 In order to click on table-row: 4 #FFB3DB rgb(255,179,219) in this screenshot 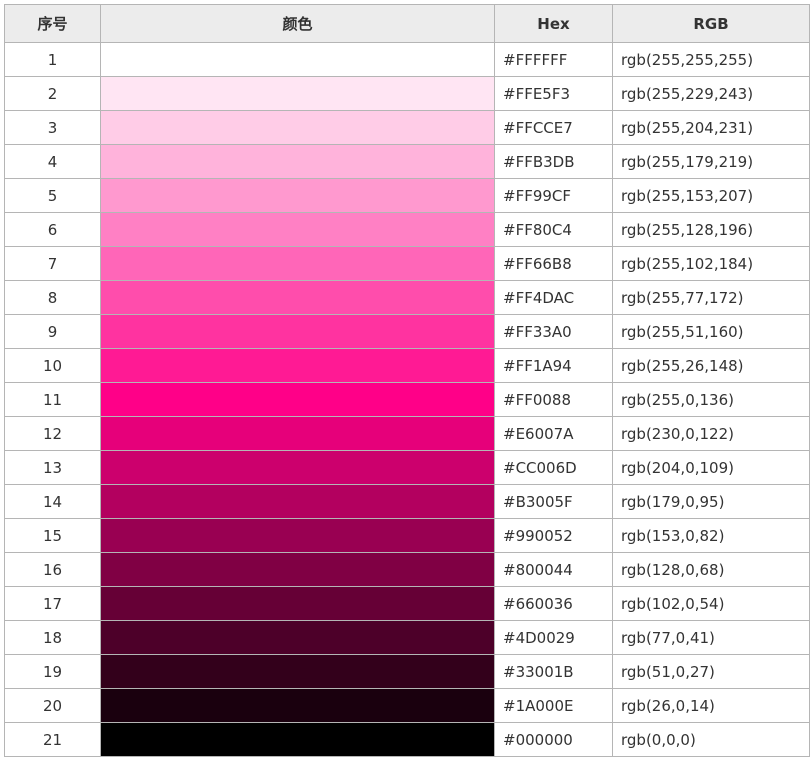, I will do `click(407, 161)`.